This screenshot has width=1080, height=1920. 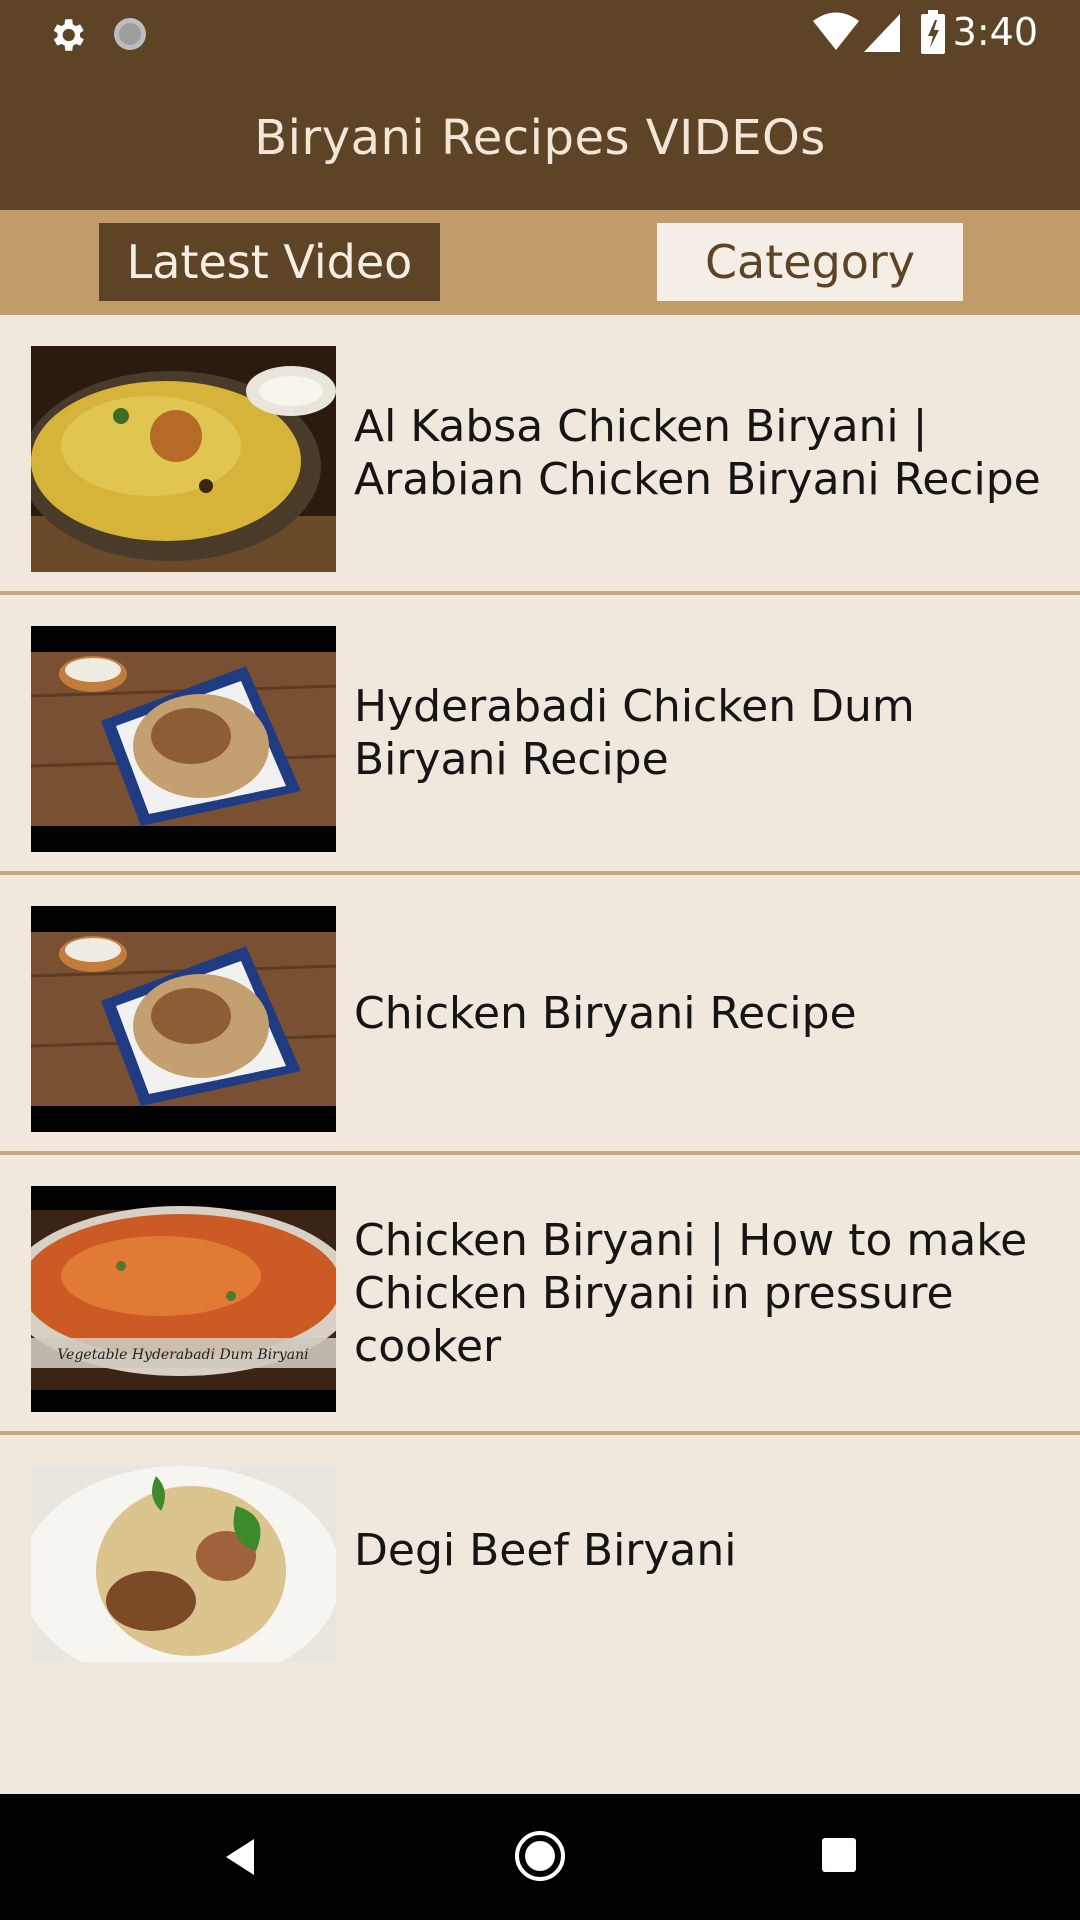 I want to click on navigation-bar, so click(x=540, y=1857).